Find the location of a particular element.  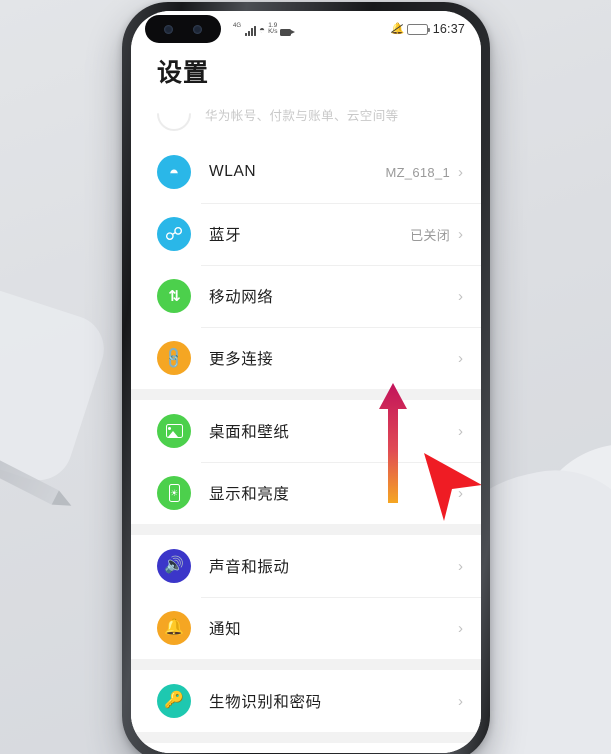

settings-row-label: 通知 is located at coordinates (225, 629).